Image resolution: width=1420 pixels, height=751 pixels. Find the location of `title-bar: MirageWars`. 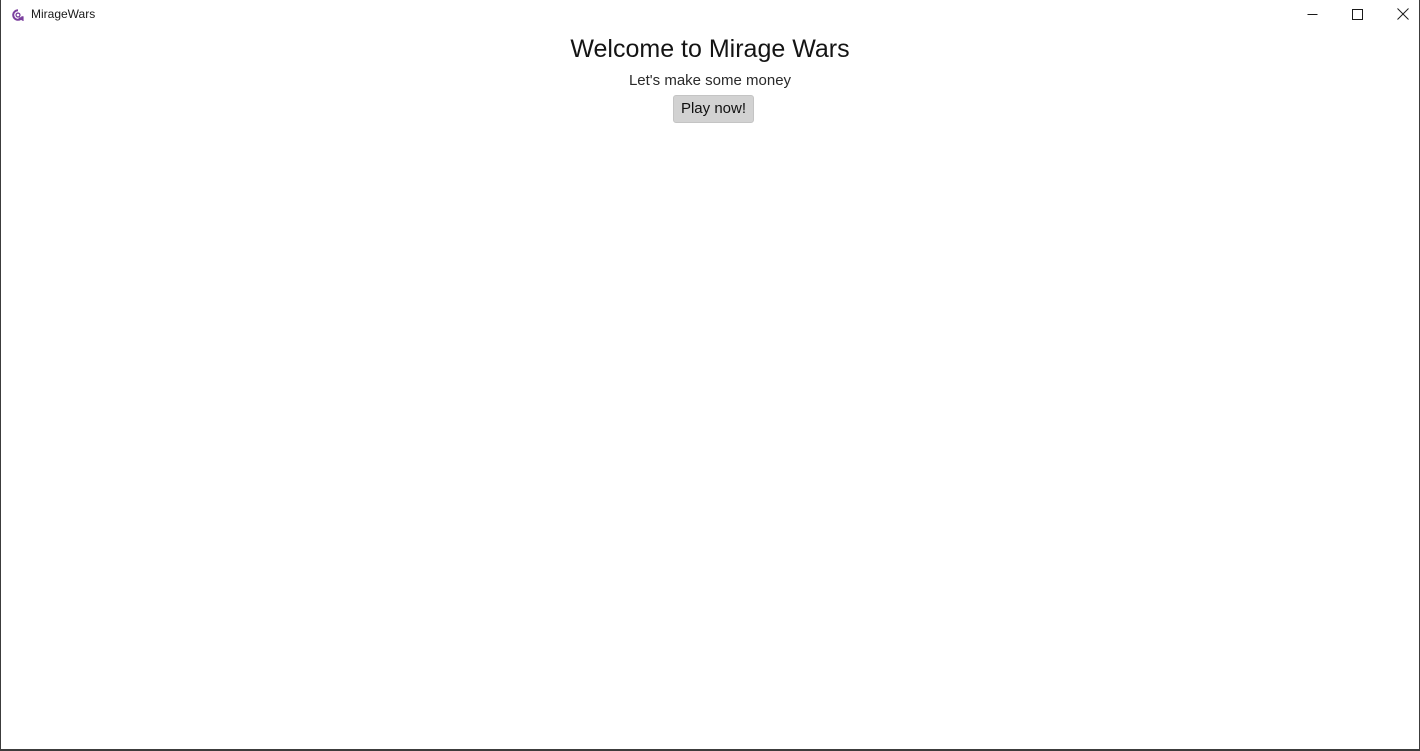

title-bar: MirageWars is located at coordinates (710, 14).